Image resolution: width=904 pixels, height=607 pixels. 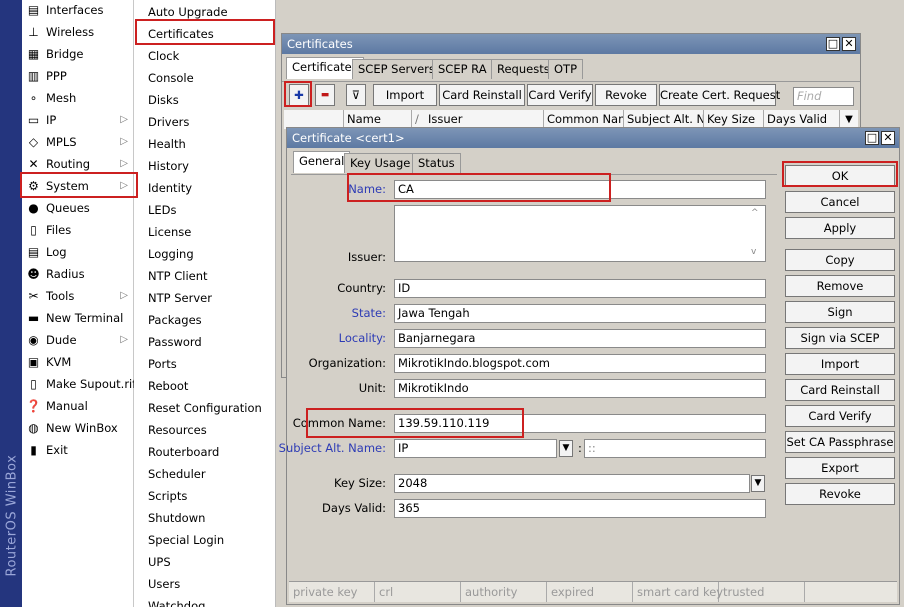 What do you see at coordinates (204, 122) in the screenshot?
I see `submenu-item-drivers: Drivers` at bounding box center [204, 122].